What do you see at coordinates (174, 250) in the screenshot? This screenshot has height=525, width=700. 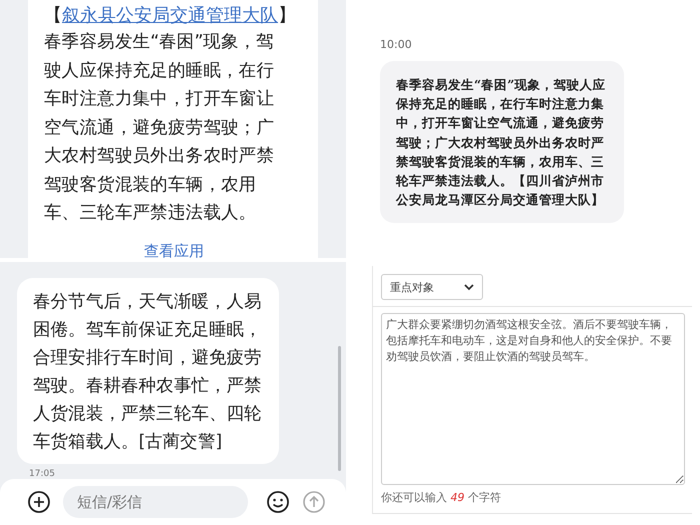 I see `view-app-link: 查看应用` at bounding box center [174, 250].